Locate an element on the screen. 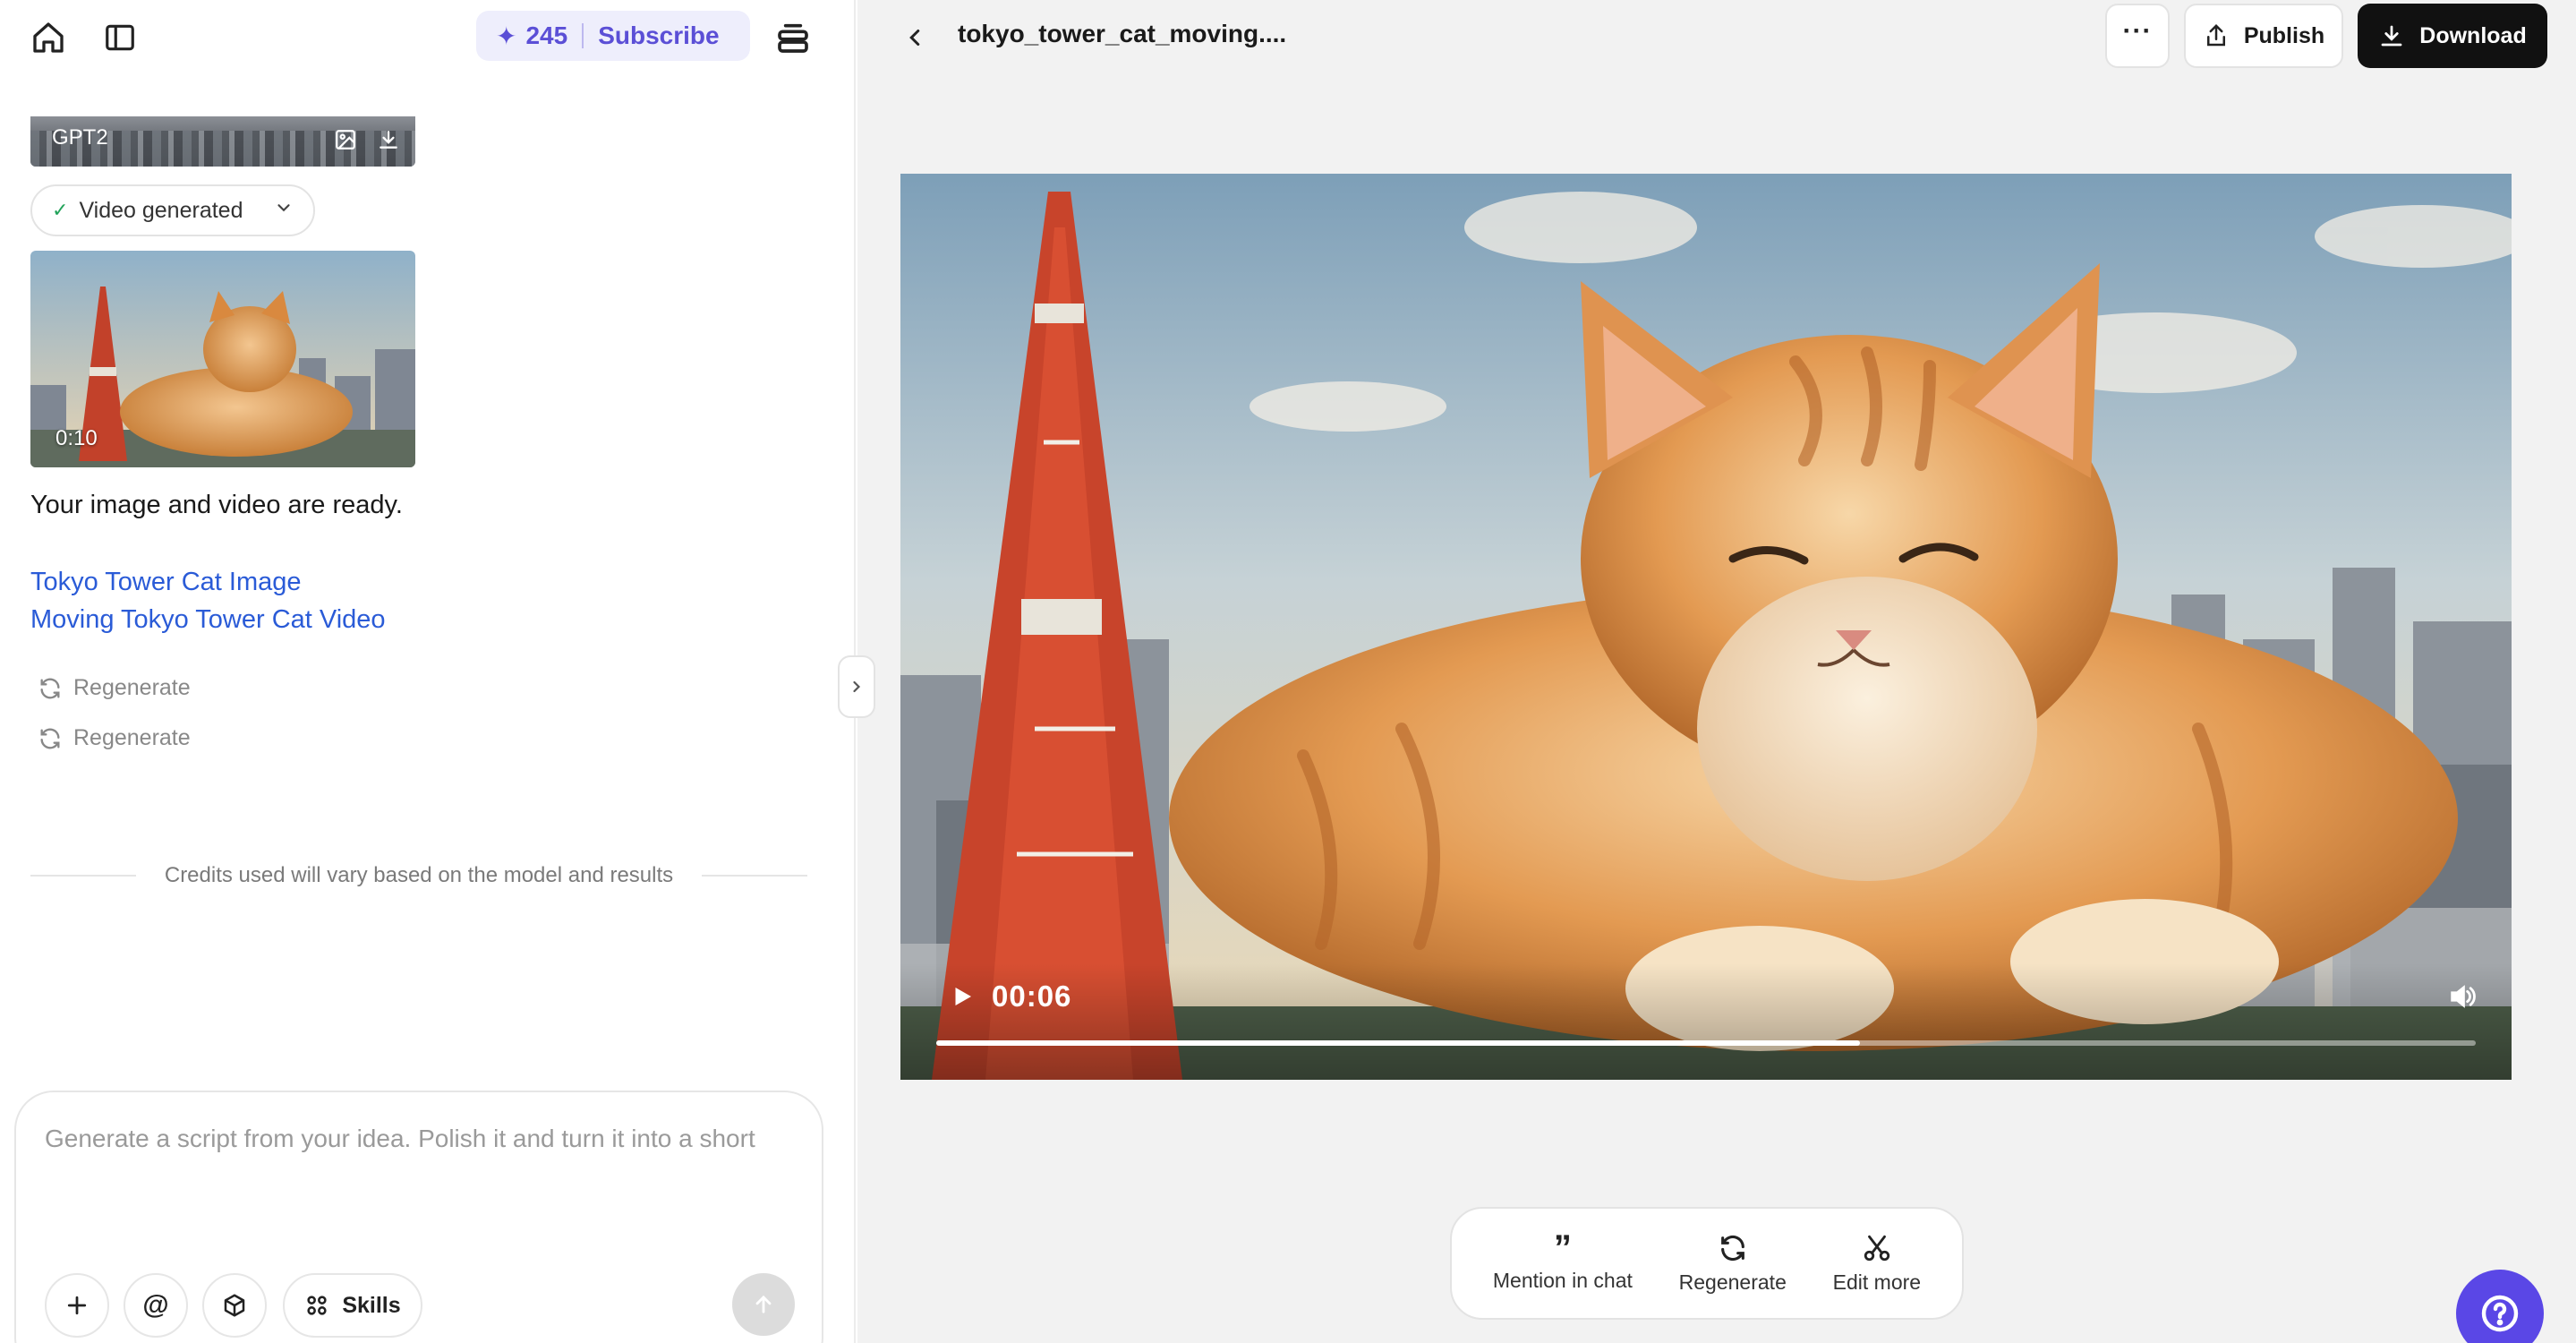 The height and width of the screenshot is (1343, 2576). grid-icon is located at coordinates (317, 1305).